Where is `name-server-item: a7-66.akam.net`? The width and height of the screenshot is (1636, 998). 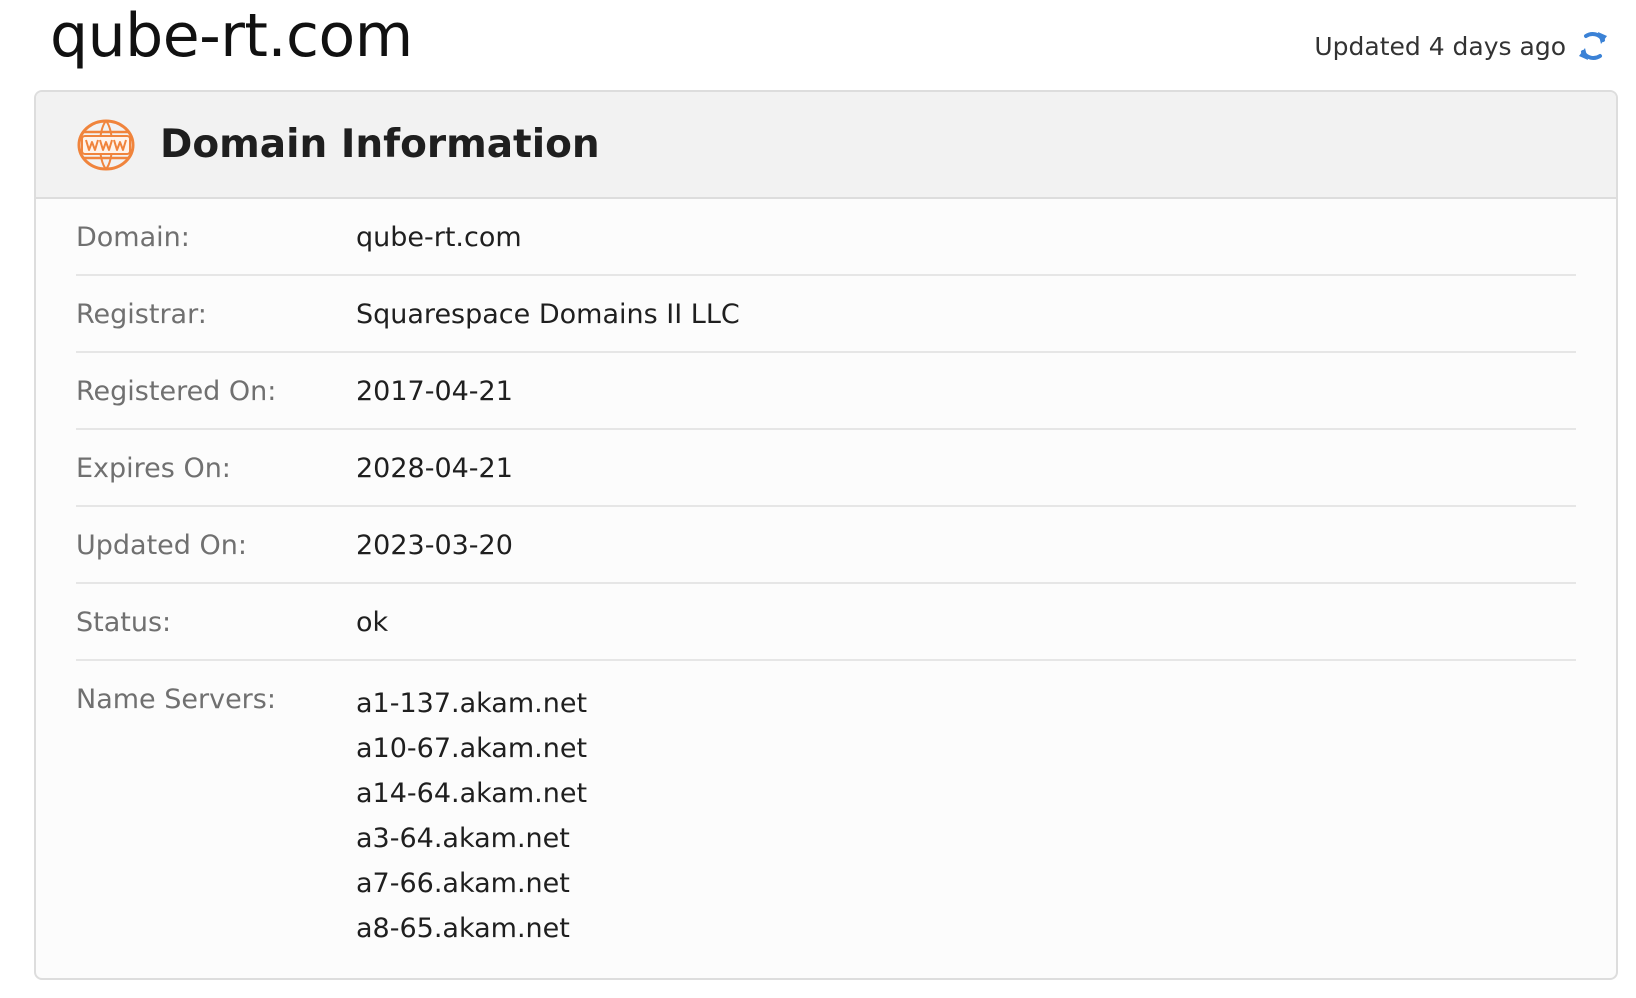
name-server-item: a7-66.akam.net is located at coordinates (463, 883).